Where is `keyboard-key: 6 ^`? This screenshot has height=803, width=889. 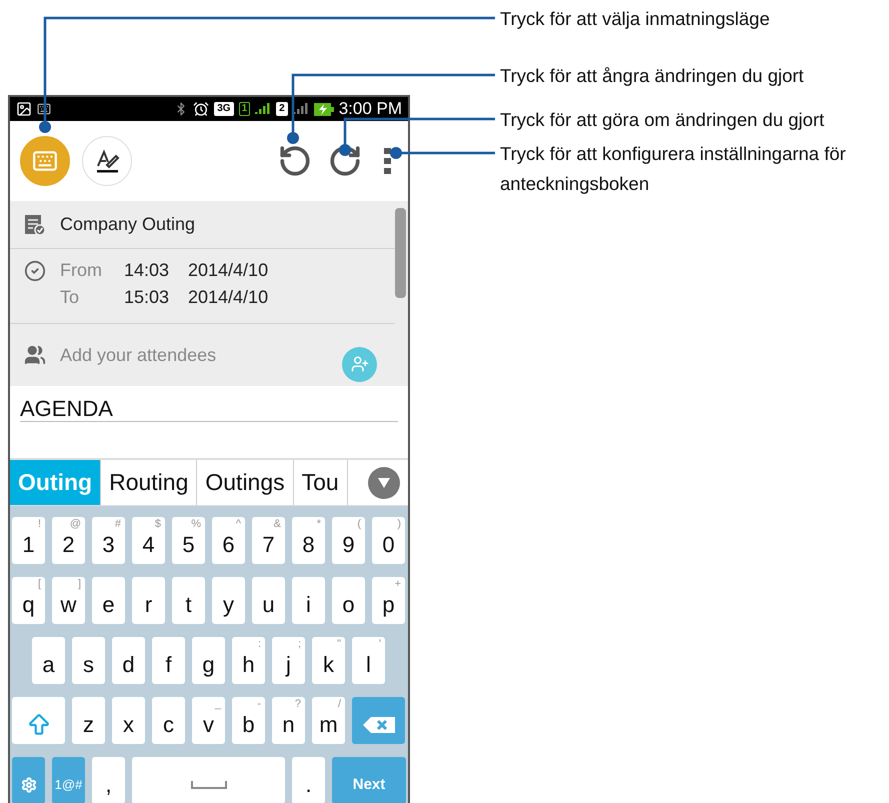
keyboard-key: 6 ^ is located at coordinates (228, 540).